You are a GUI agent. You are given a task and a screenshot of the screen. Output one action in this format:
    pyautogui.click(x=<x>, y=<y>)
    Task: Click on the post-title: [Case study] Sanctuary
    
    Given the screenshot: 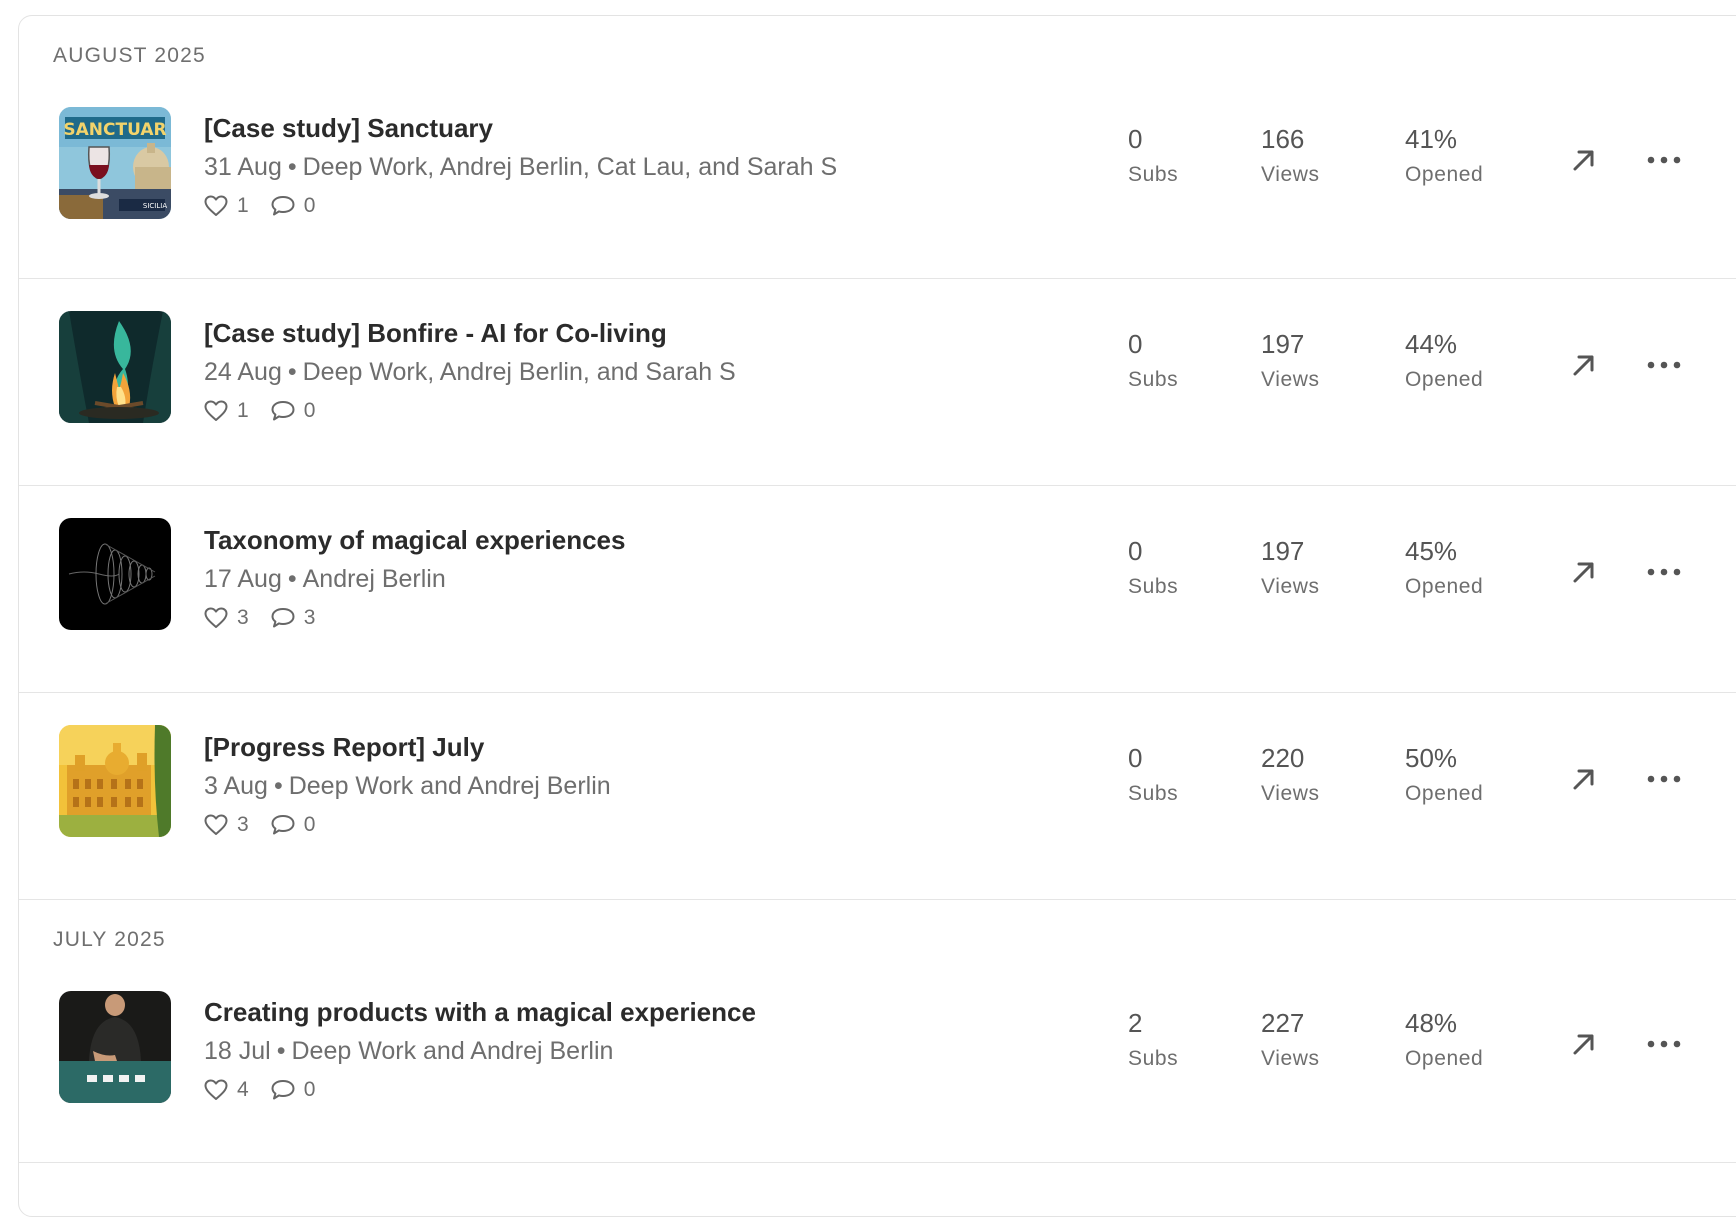 What is the action you would take?
    pyautogui.click(x=520, y=128)
    